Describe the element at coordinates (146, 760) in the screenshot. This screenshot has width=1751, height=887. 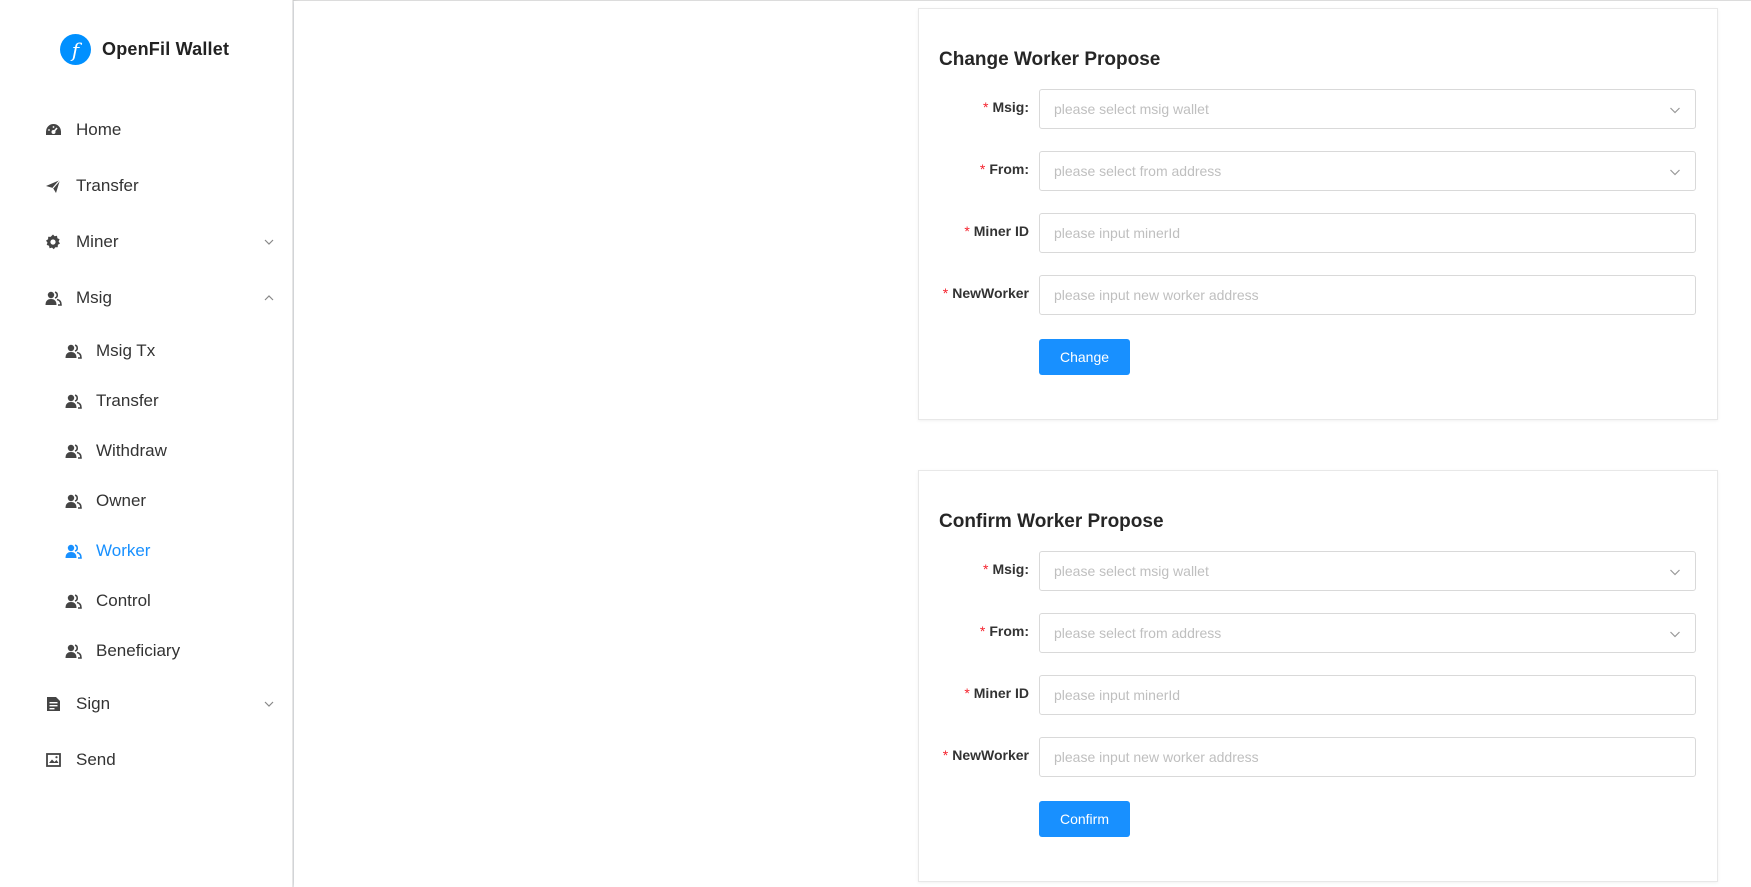
I see `sidebar-item-send: Send` at that location.